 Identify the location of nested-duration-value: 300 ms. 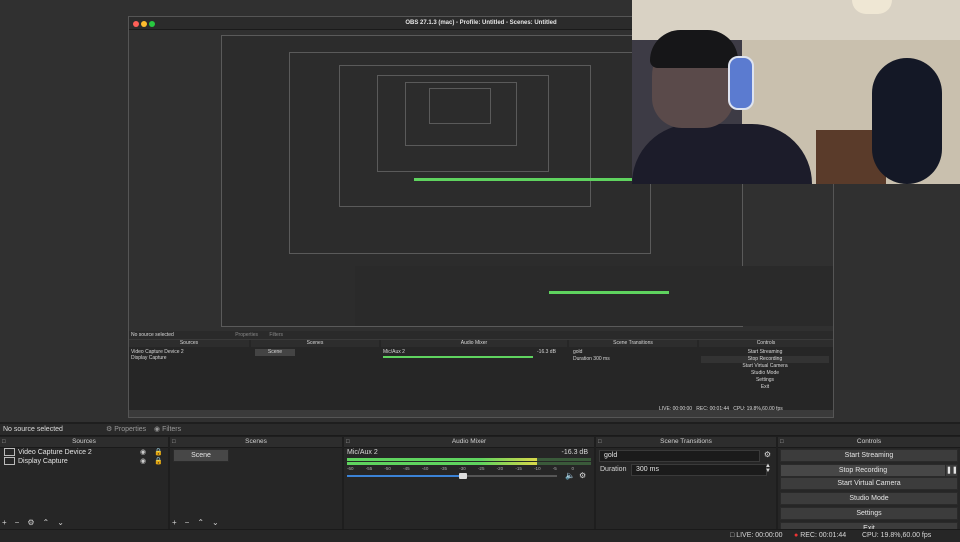
(601, 359).